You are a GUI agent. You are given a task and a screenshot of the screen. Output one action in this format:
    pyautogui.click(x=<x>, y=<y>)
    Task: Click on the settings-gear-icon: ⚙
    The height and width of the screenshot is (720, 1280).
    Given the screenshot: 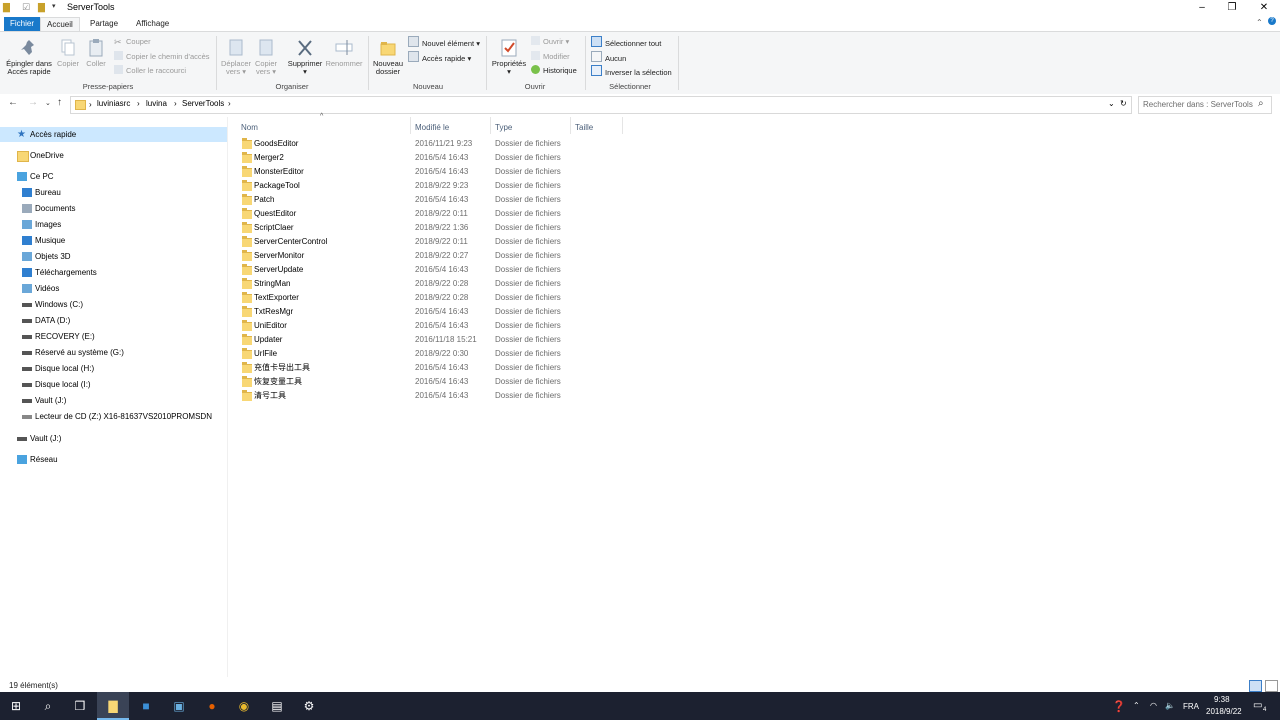 What is the action you would take?
    pyautogui.click(x=309, y=706)
    